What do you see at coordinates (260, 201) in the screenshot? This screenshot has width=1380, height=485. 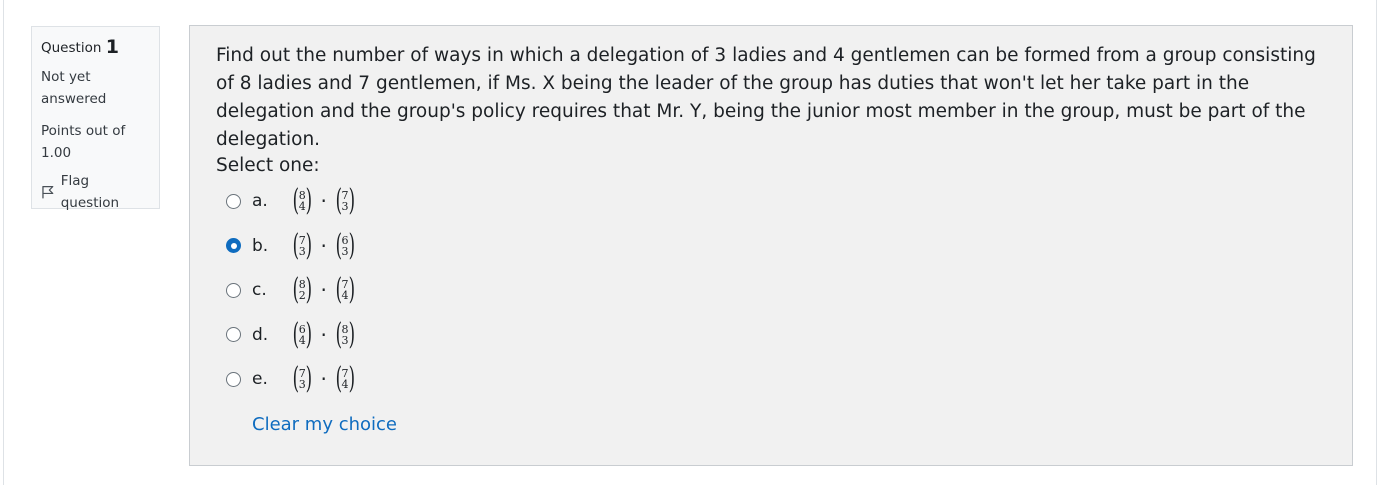 I see `option-label: a.` at bounding box center [260, 201].